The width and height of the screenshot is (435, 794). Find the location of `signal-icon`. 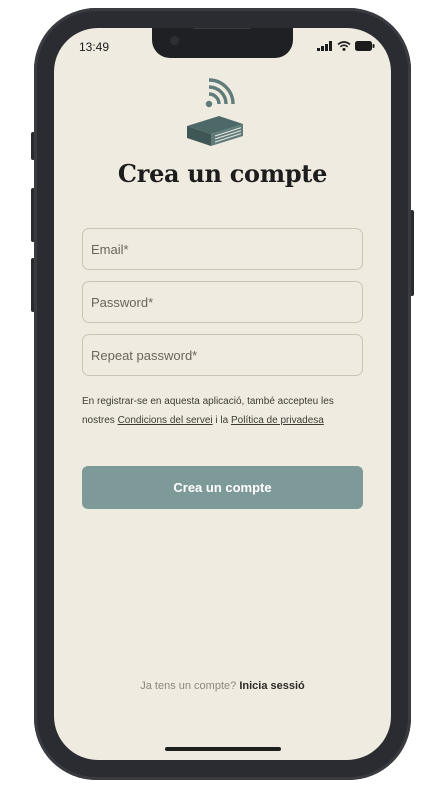

signal-icon is located at coordinates (324, 46).